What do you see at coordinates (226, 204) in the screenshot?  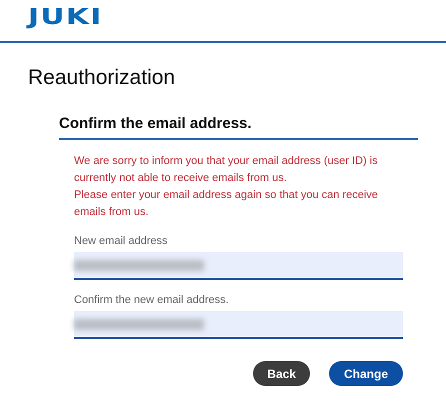 I see `error-message: Please enter your email address again so that you can receive emails from us.` at bounding box center [226, 204].